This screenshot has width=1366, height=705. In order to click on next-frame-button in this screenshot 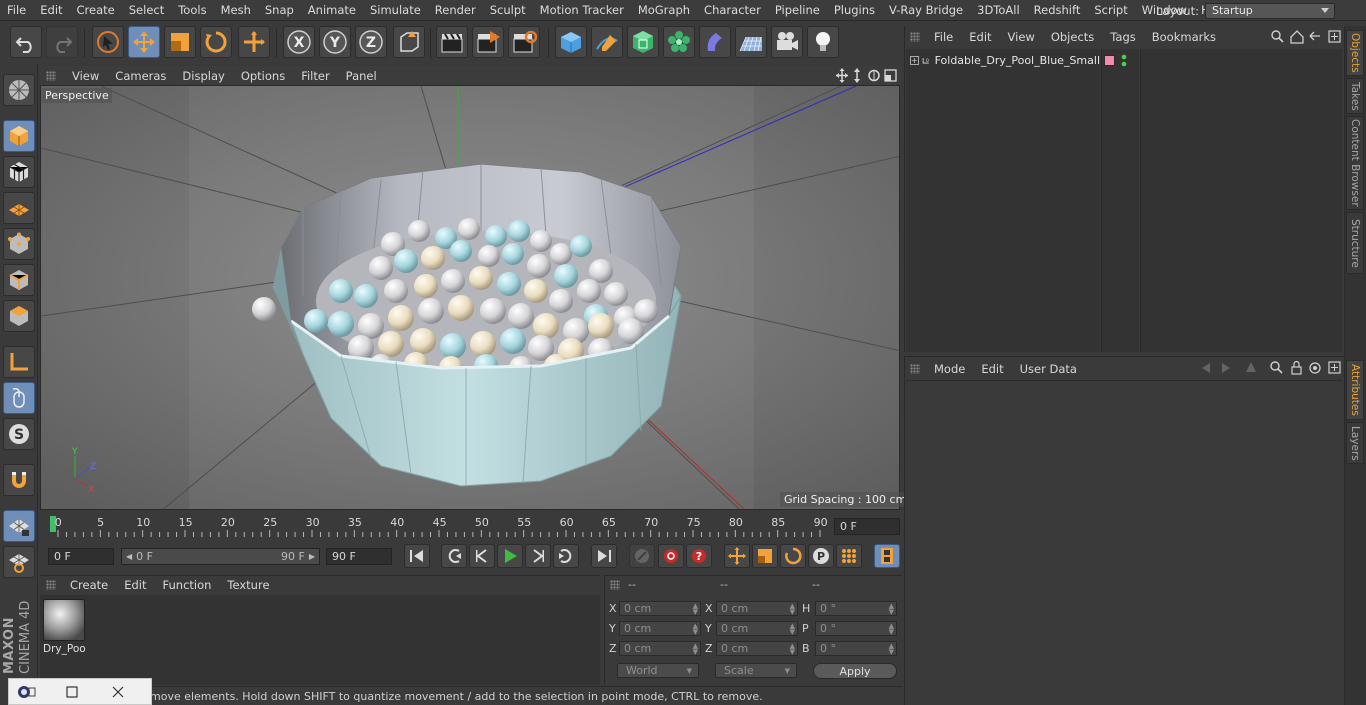, I will do `click(538, 556)`.